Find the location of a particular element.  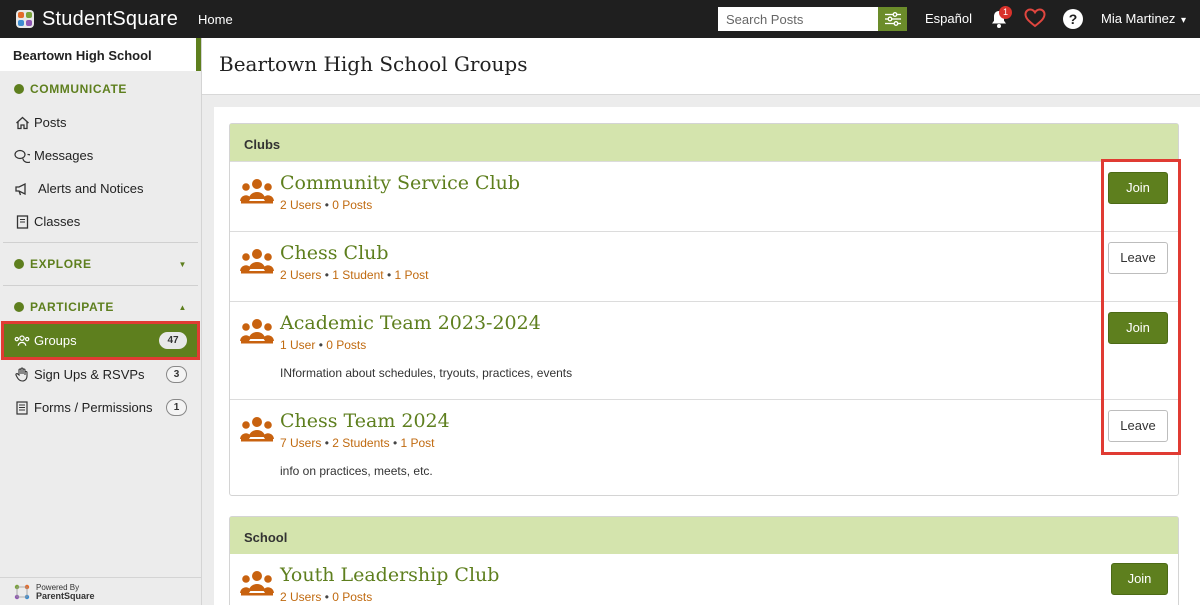

user-menu: Mia Martinez ▾ is located at coordinates (1143, 18).